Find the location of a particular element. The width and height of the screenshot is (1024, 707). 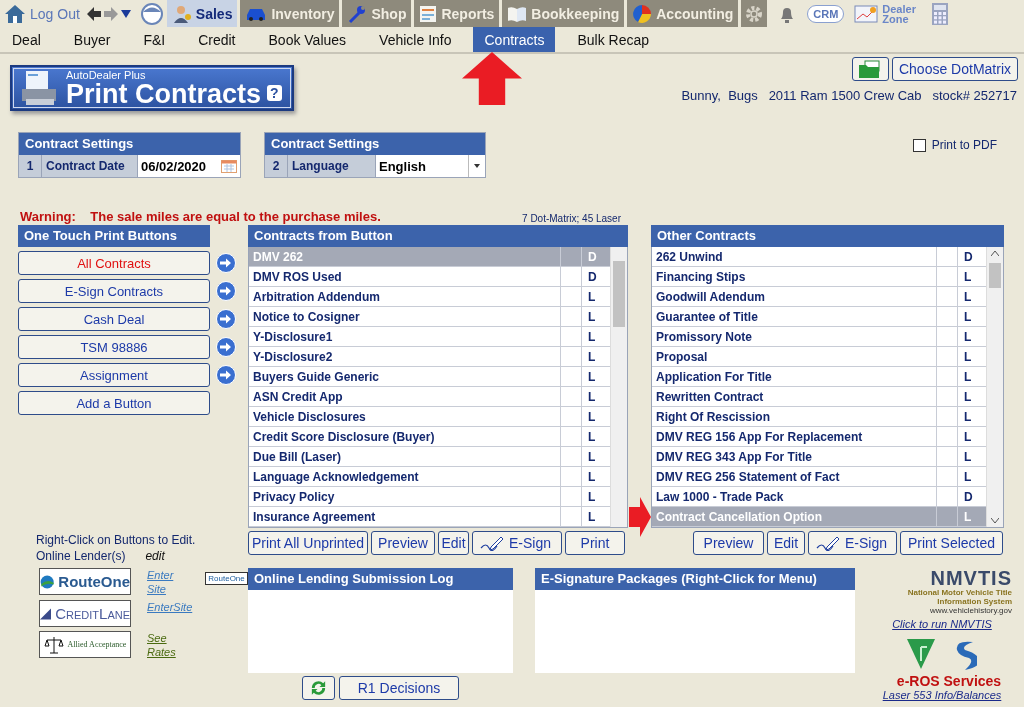

nmvtis-logo: NMVTIS National Motor Vehicle Title Information System www.vehiclehistory.gov is located at coordinates (942, 591).